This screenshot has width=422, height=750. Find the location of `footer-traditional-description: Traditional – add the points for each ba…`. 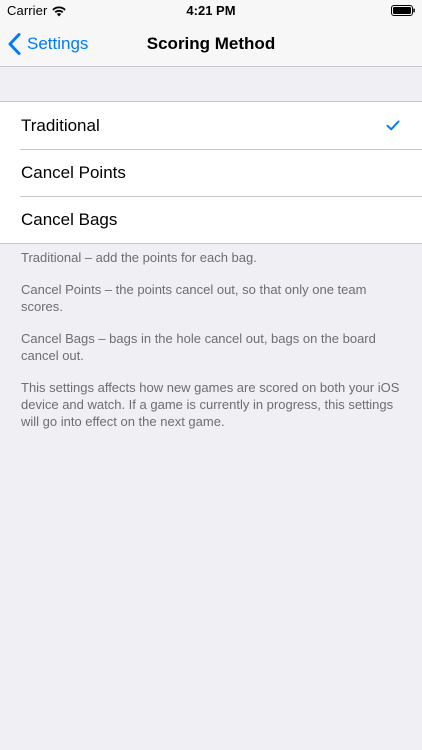

footer-traditional-description: Traditional – add the points for each ba… is located at coordinates (139, 257).